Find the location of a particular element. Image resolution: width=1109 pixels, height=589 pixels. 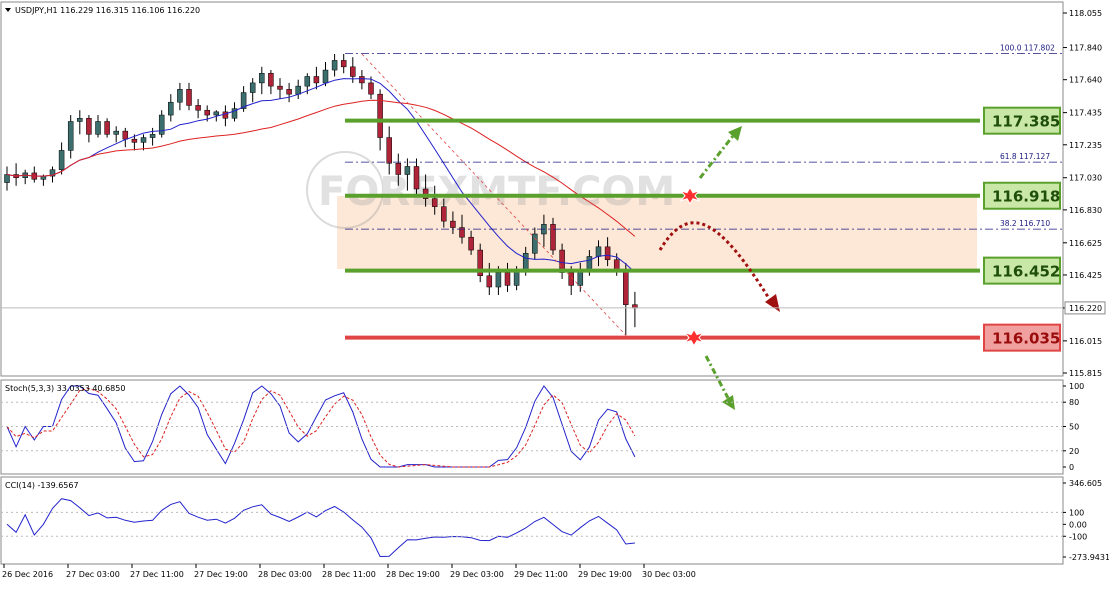

cci-tick-label: 100 is located at coordinates (1076, 512).